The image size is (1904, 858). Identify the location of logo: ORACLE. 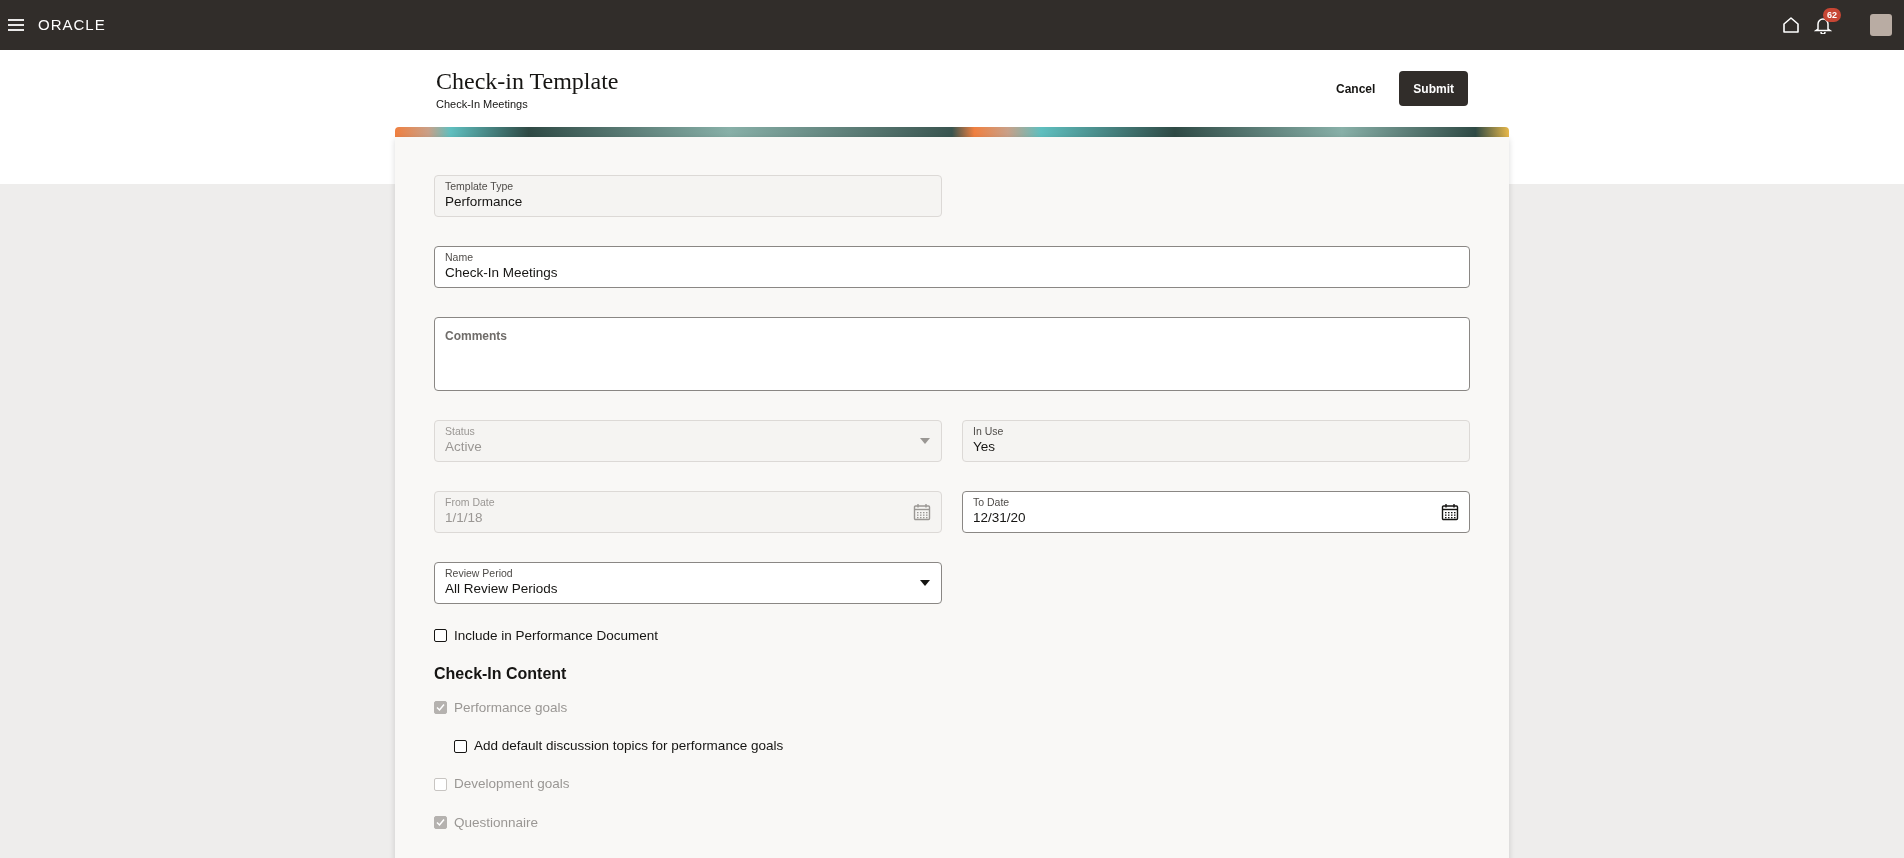
(72, 25).